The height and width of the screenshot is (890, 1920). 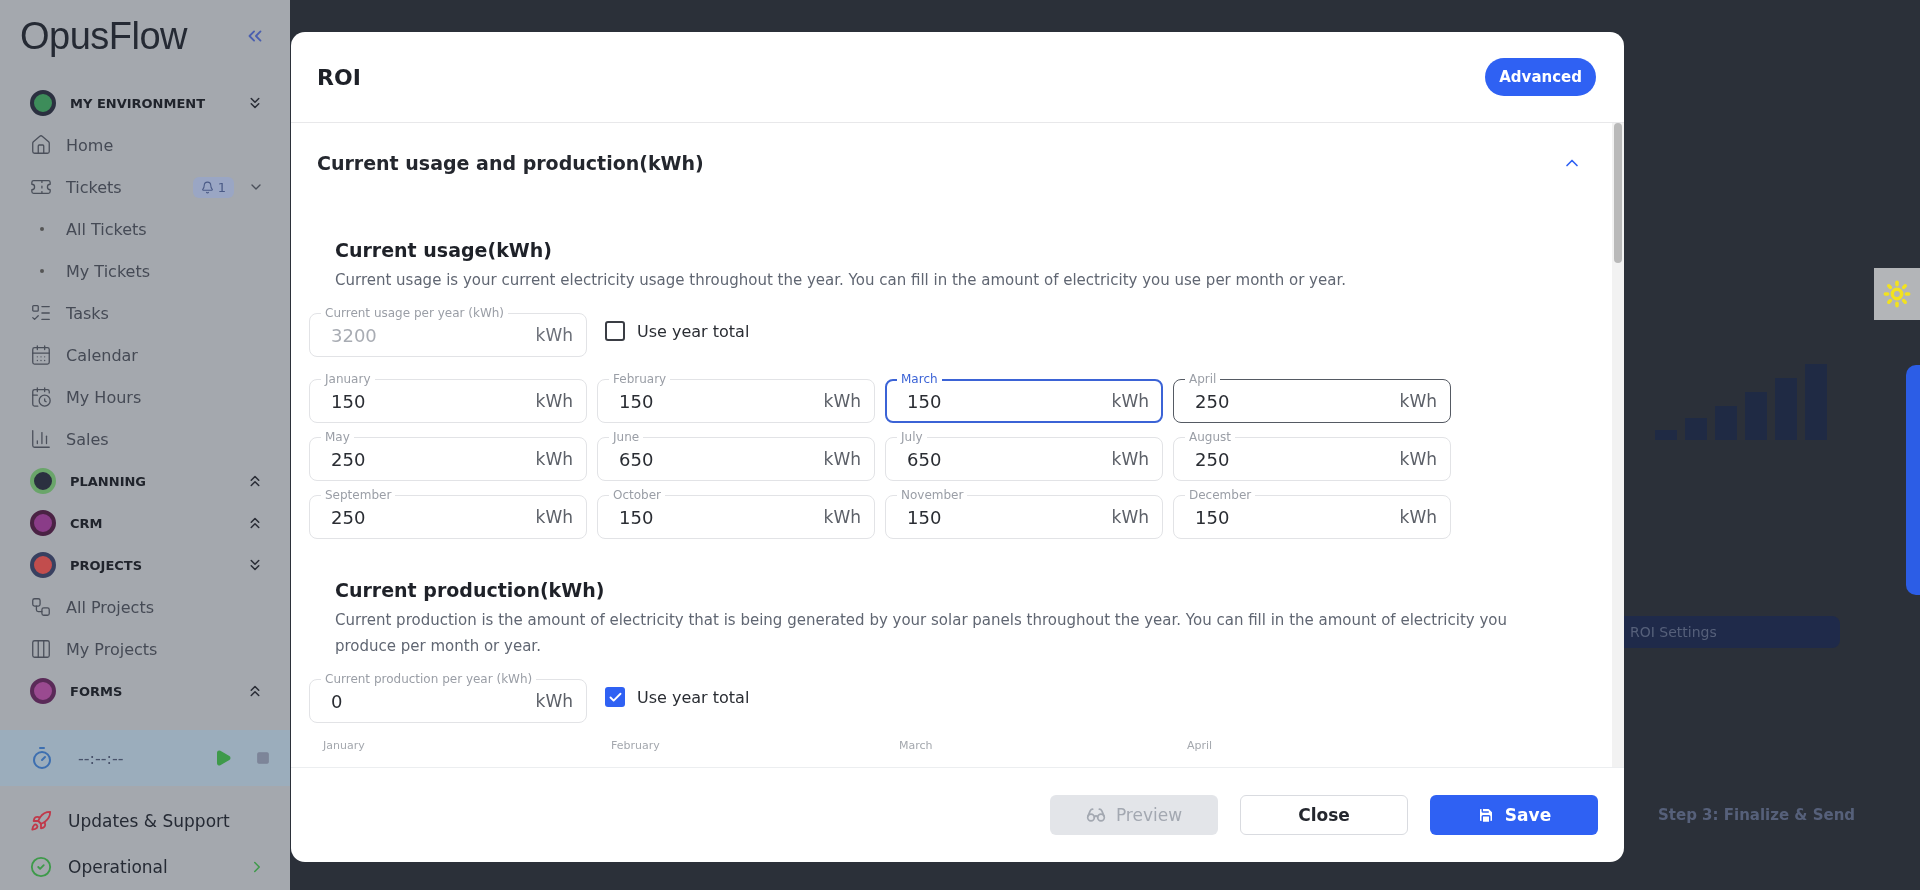 I want to click on number-input: January 150 kWh, so click(x=448, y=397).